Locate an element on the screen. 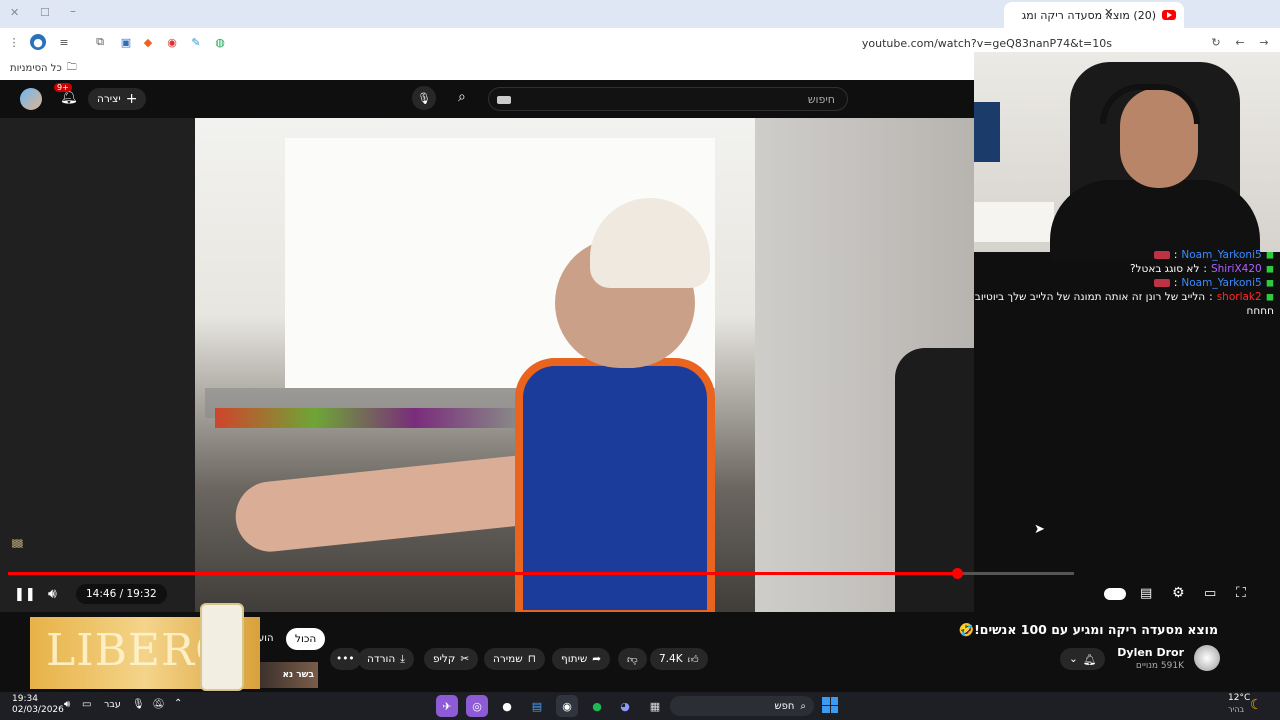  extension-orange-icon: ◆ is located at coordinates (148, 42).